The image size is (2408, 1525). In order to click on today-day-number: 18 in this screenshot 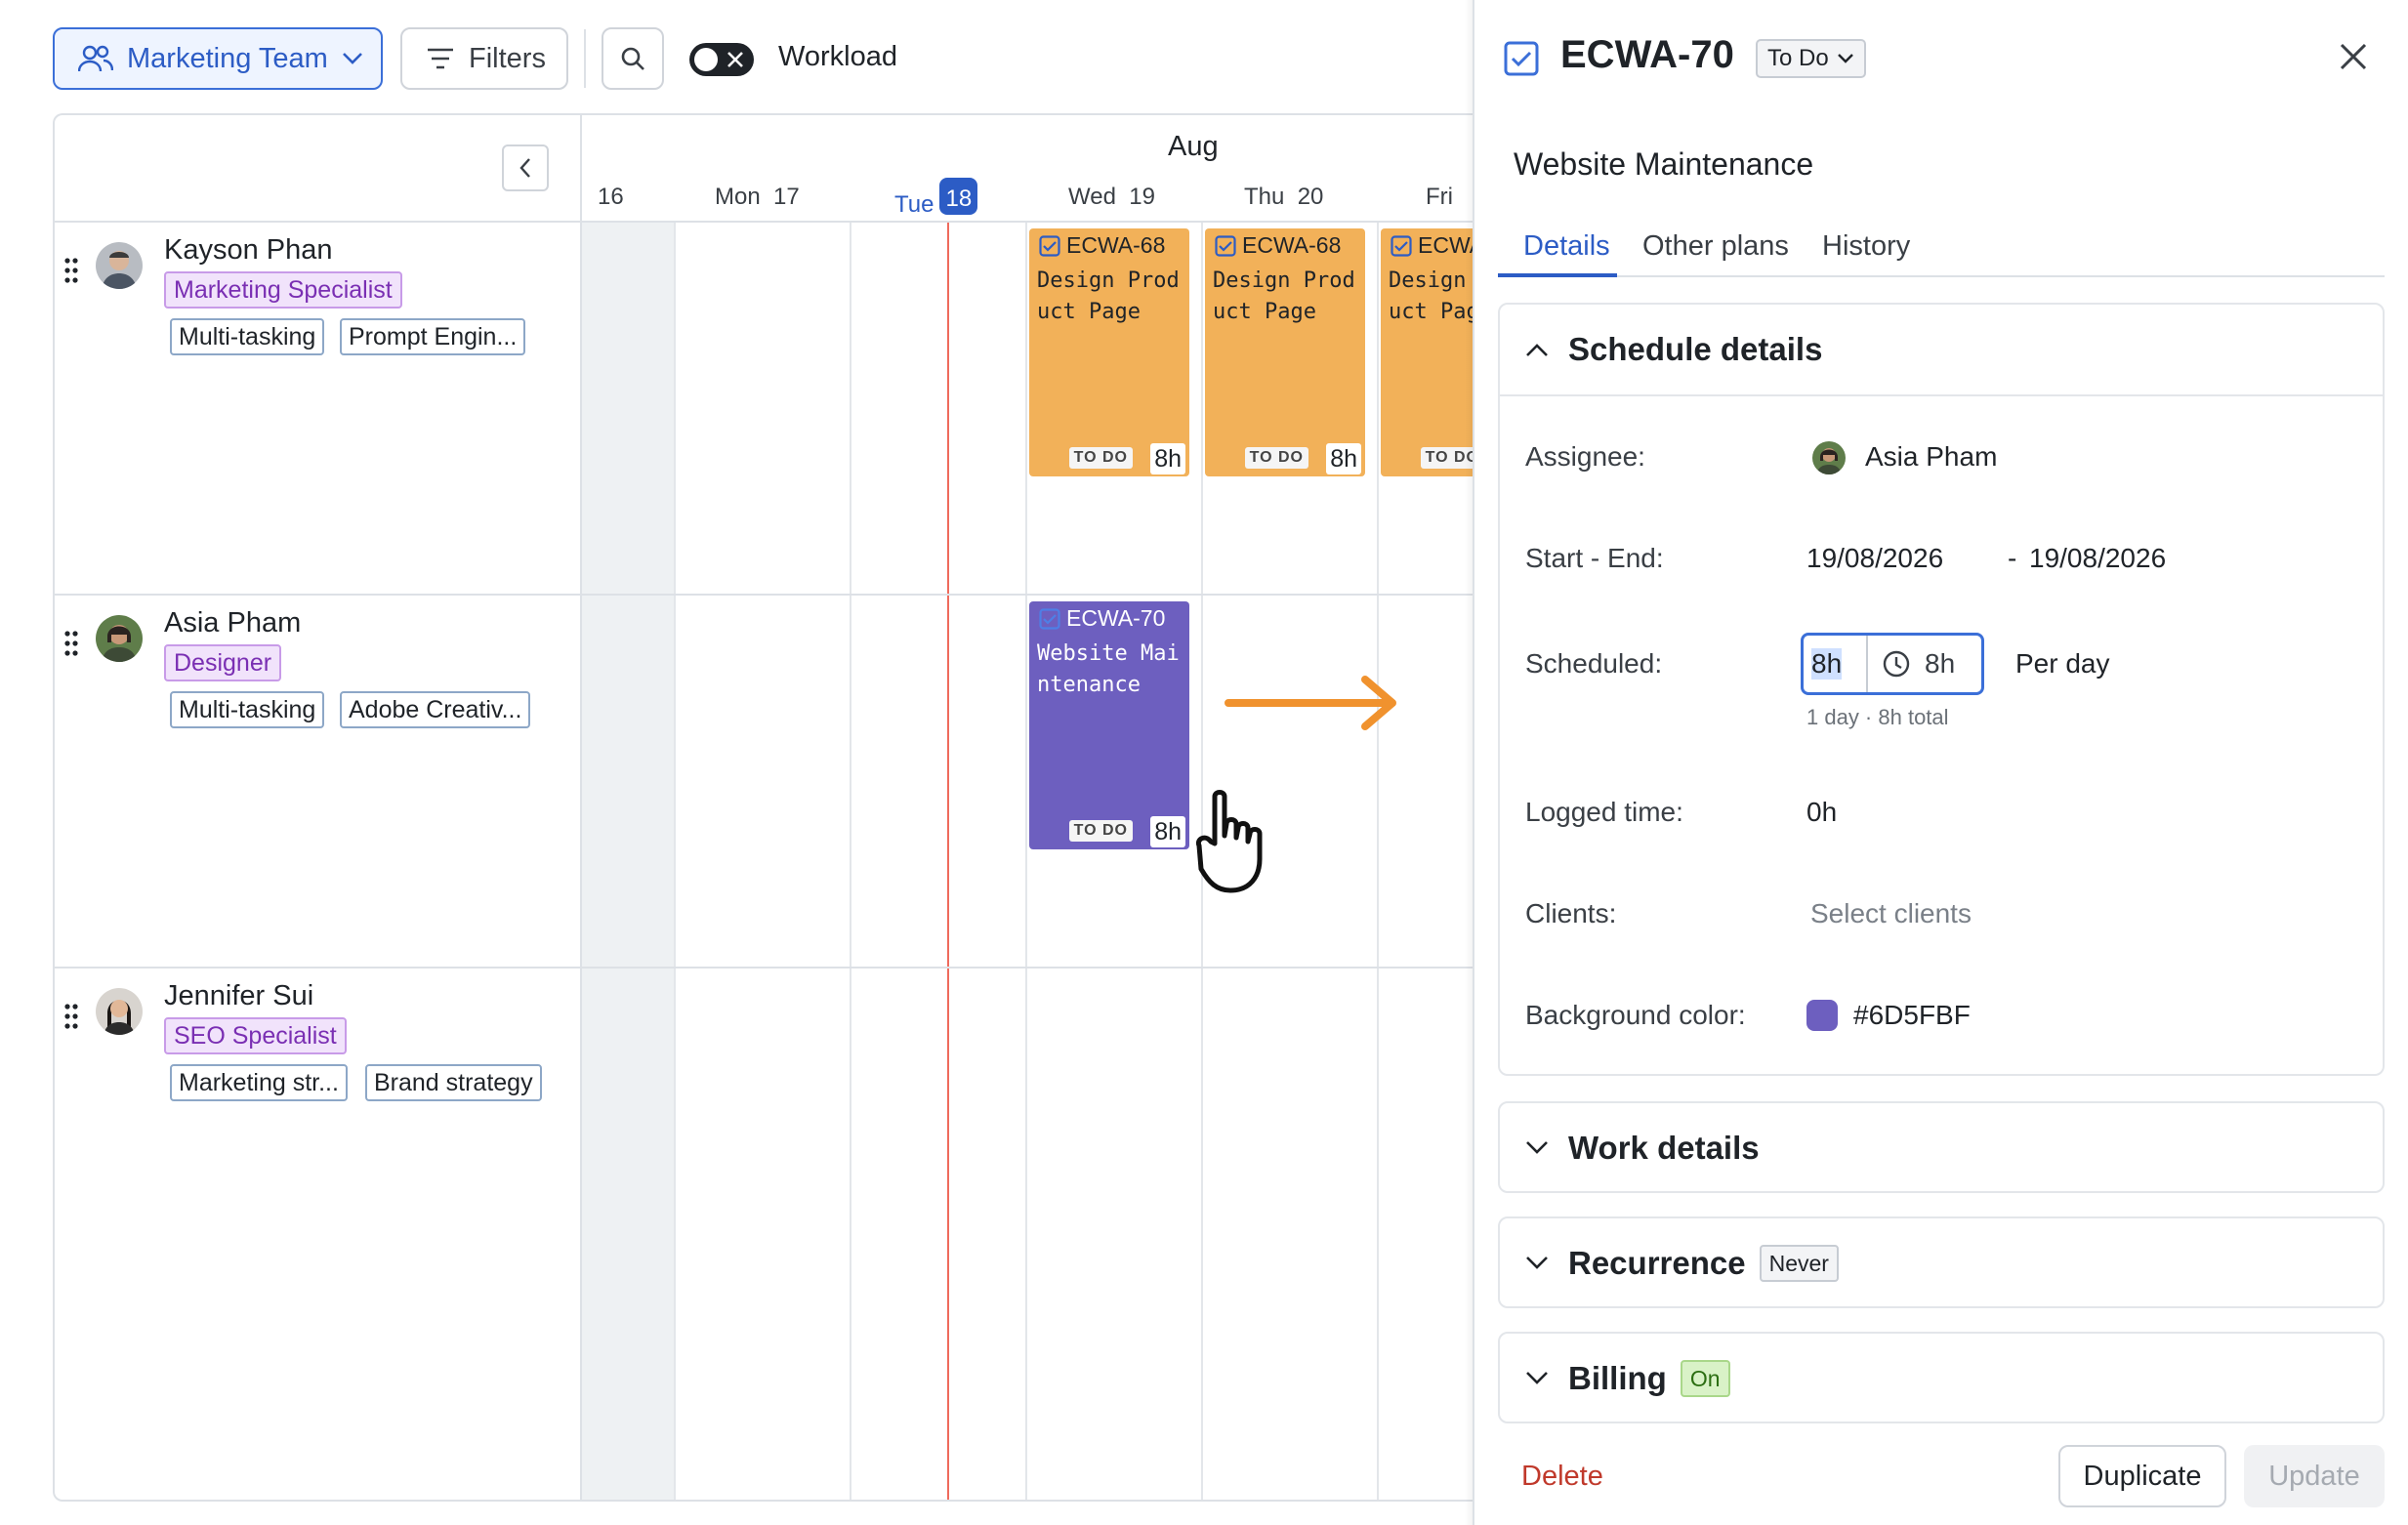, I will do `click(959, 197)`.